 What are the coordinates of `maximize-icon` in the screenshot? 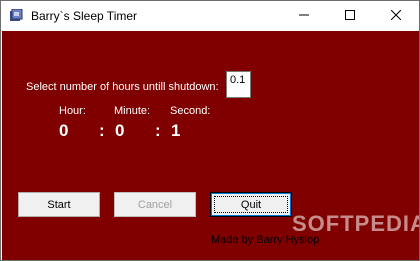 It's located at (350, 16).